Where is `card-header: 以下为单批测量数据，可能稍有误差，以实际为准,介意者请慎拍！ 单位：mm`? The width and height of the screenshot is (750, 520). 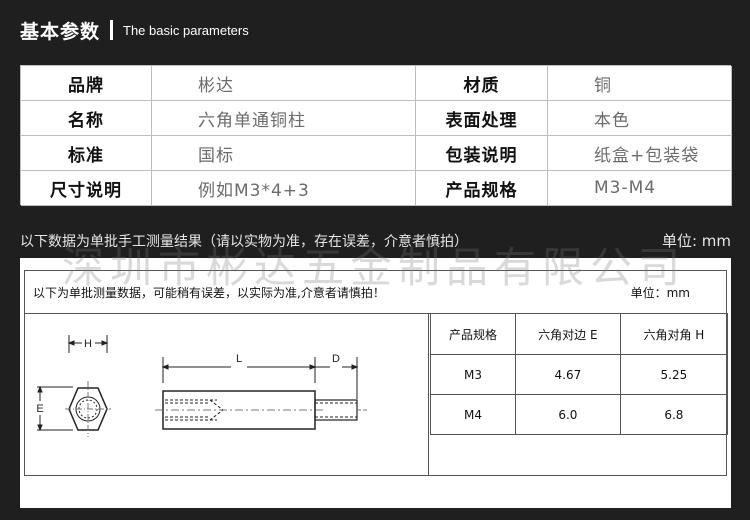
card-header: 以下为单批测量数据，可能稍有误差，以实际为准,介意者请慎拍！ 单位：mm is located at coordinates (375, 292).